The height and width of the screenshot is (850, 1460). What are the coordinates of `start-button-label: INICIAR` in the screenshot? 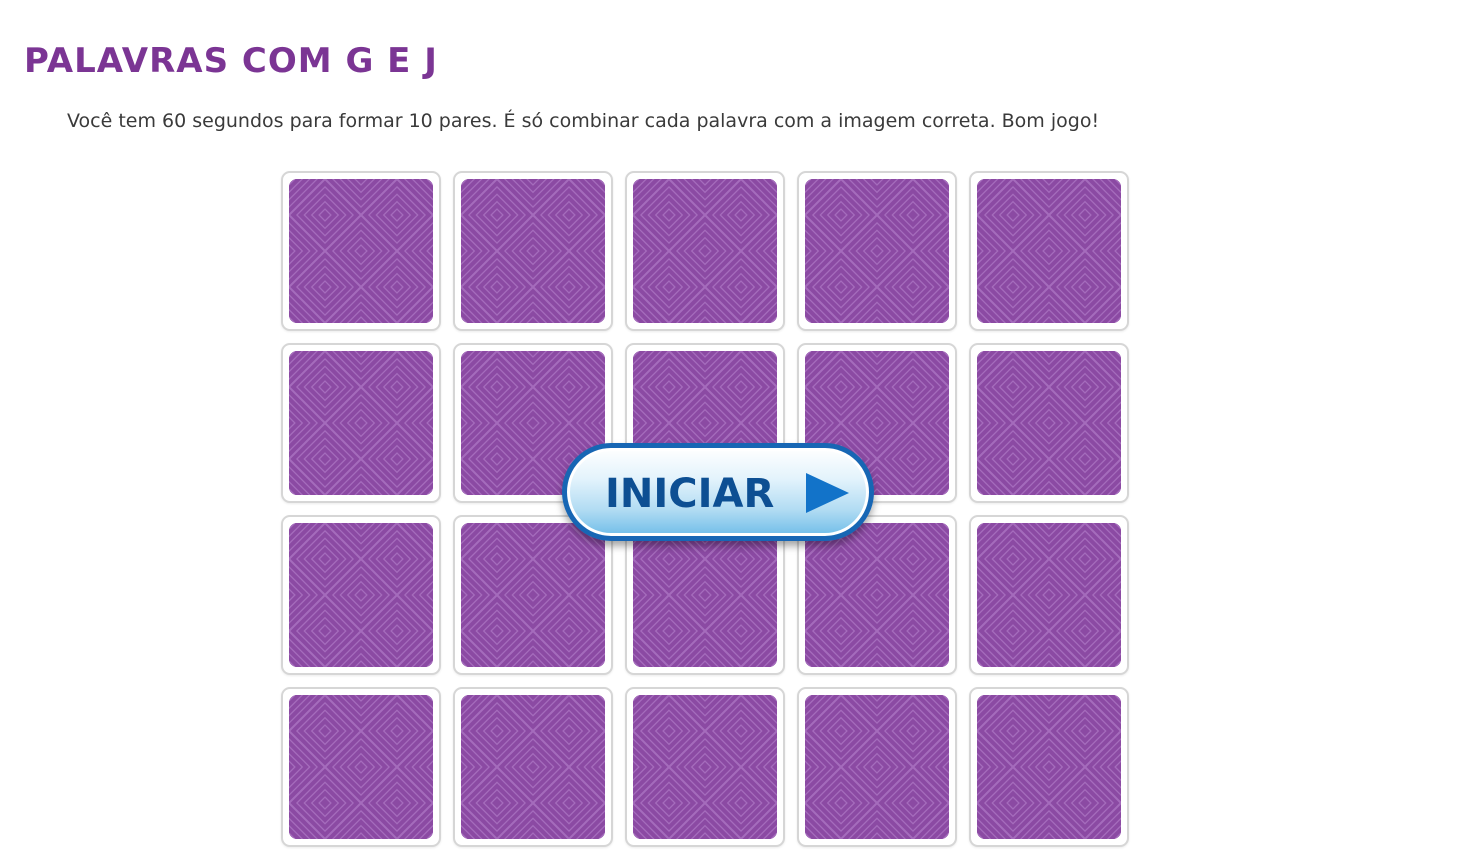 It's located at (690, 494).